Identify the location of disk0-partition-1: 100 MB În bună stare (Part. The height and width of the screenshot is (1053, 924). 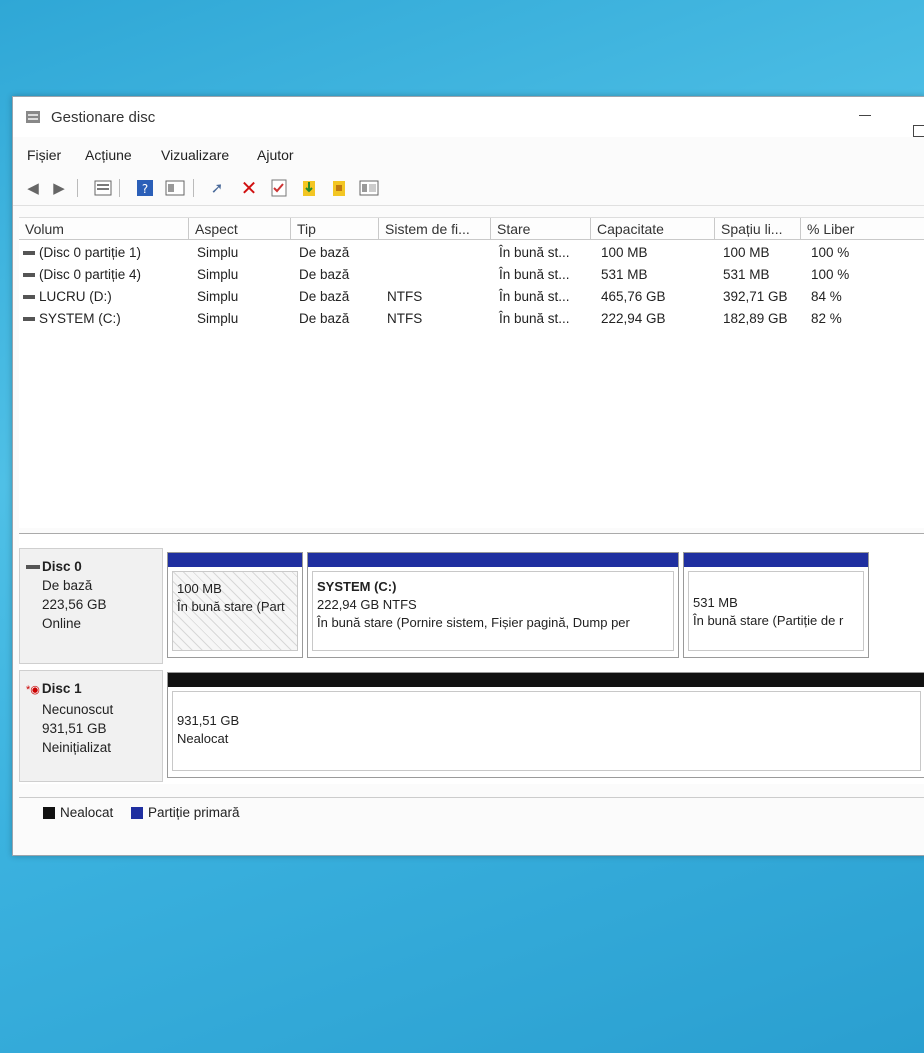
(235, 605).